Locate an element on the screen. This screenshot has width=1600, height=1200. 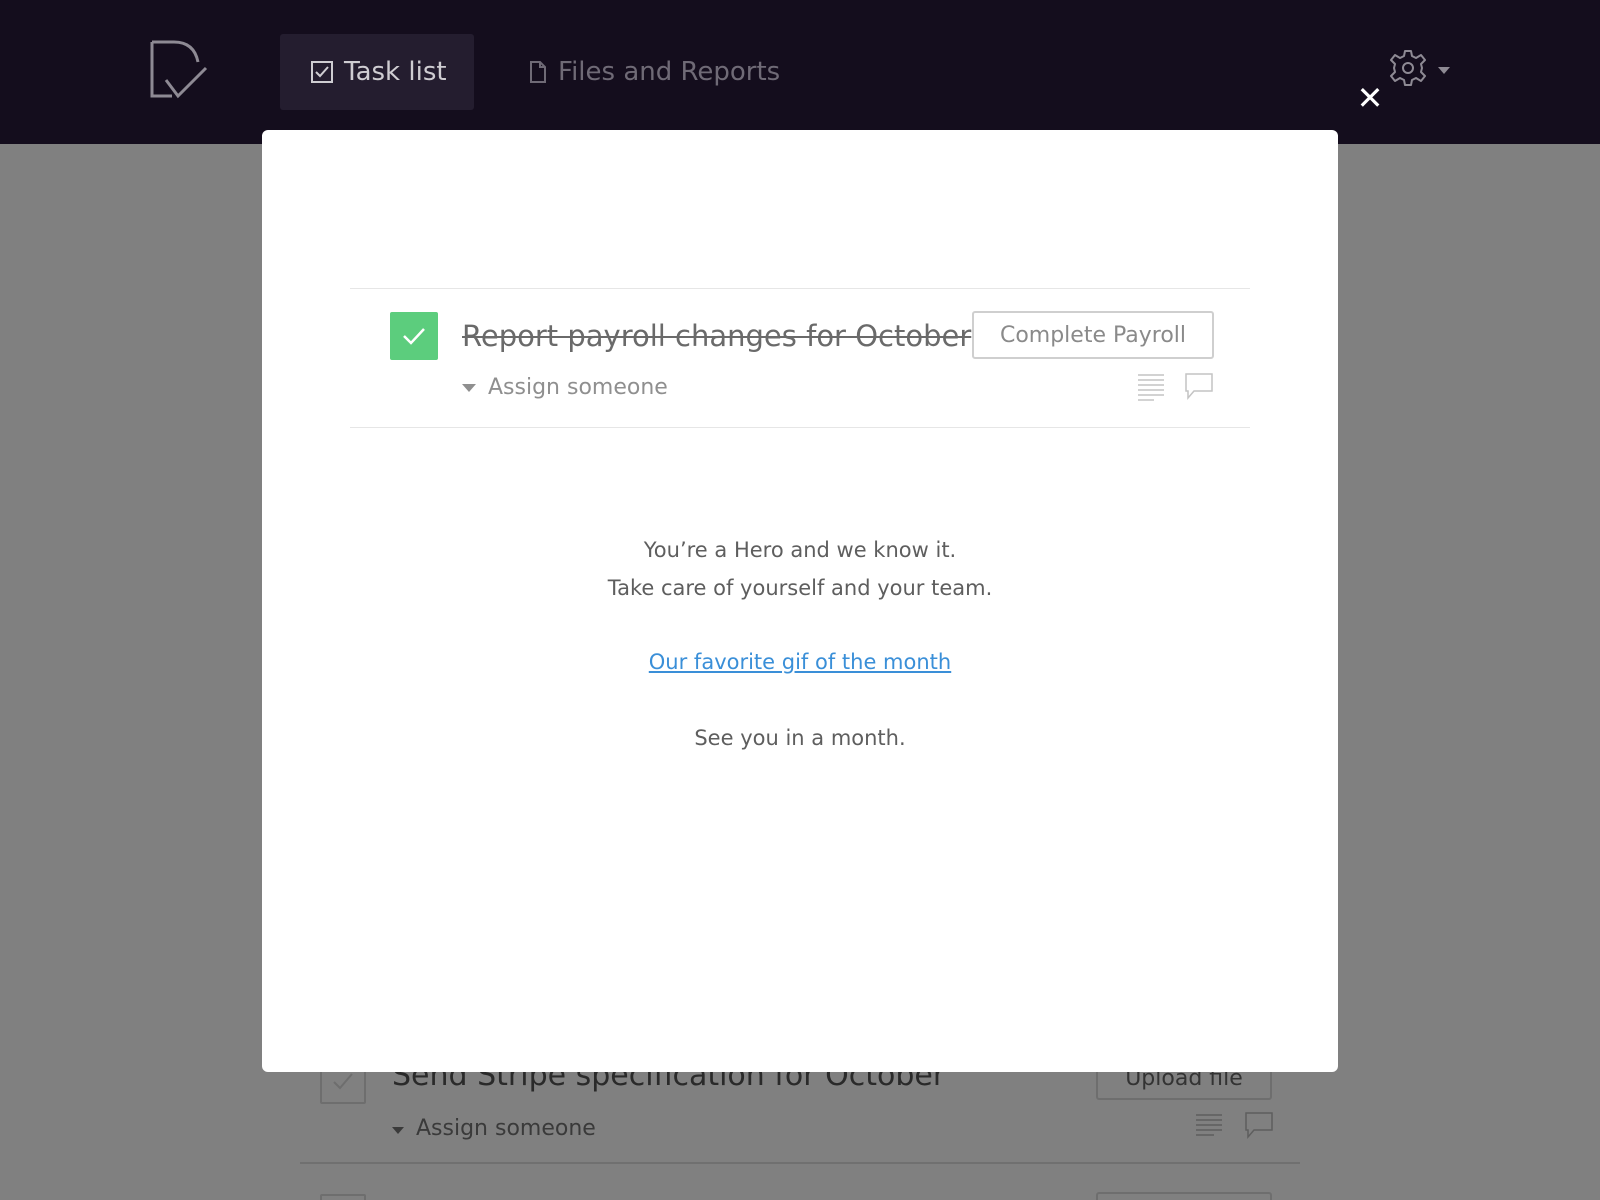
task-checkbox is located at coordinates (343, 1197).